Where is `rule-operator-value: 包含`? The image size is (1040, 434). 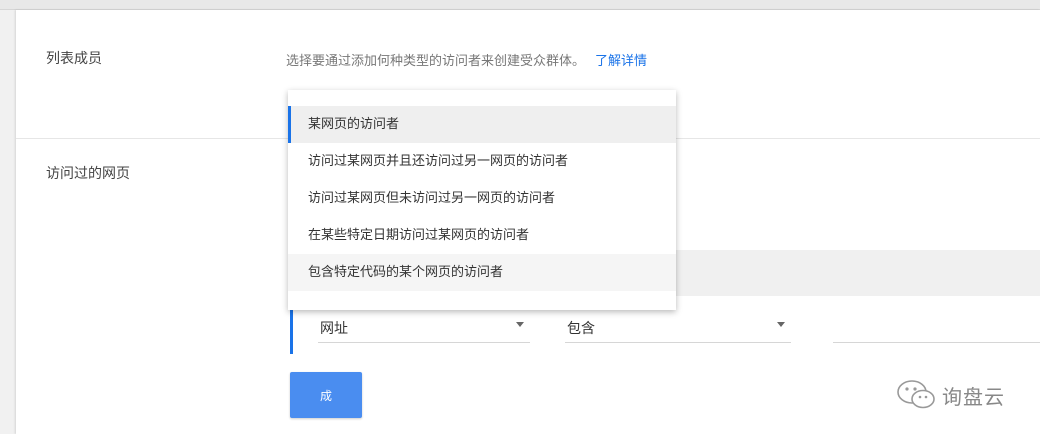
rule-operator-value: 包含 is located at coordinates (581, 329).